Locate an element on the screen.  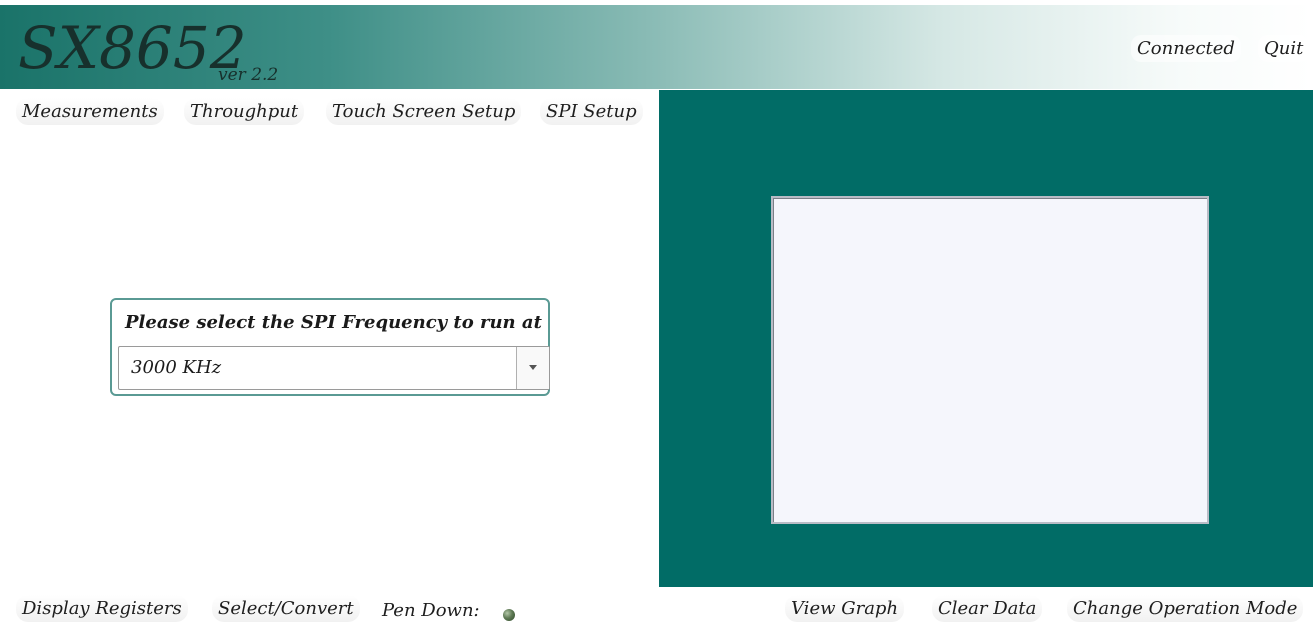
clear-data-button: Clear Data is located at coordinates (987, 608).